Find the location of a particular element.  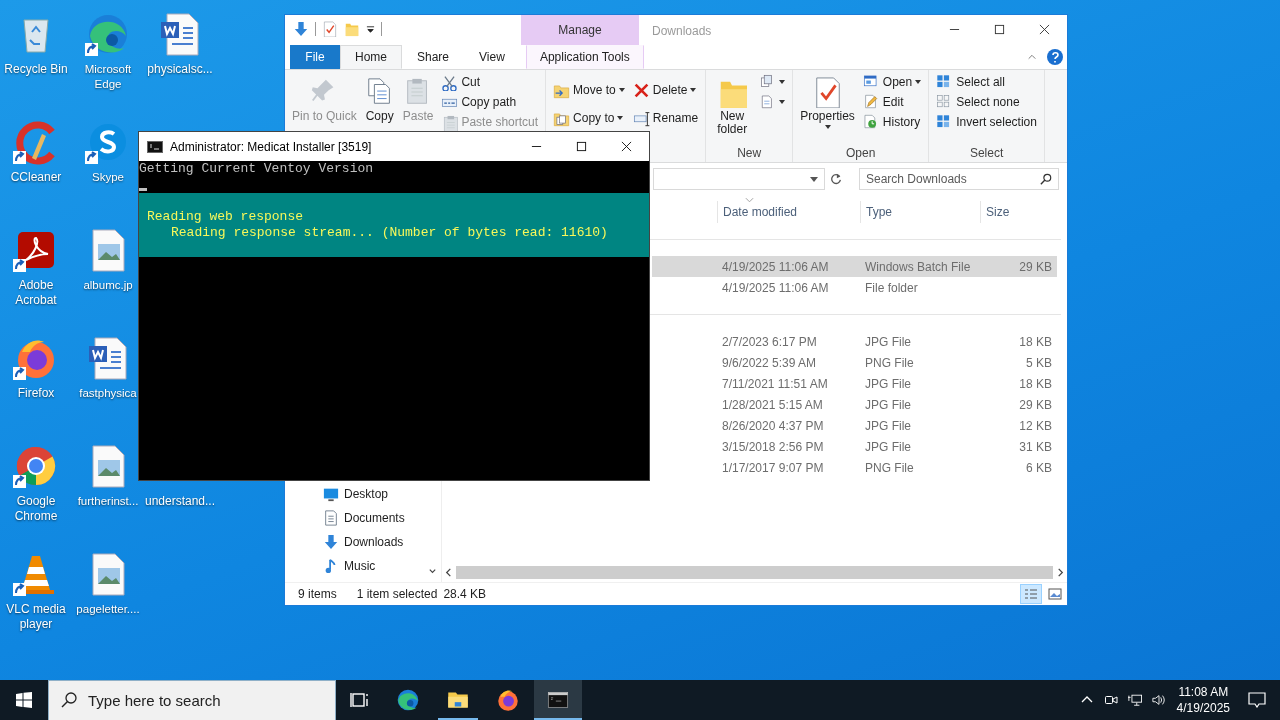

sort-caret-icon is located at coordinates (749, 200).